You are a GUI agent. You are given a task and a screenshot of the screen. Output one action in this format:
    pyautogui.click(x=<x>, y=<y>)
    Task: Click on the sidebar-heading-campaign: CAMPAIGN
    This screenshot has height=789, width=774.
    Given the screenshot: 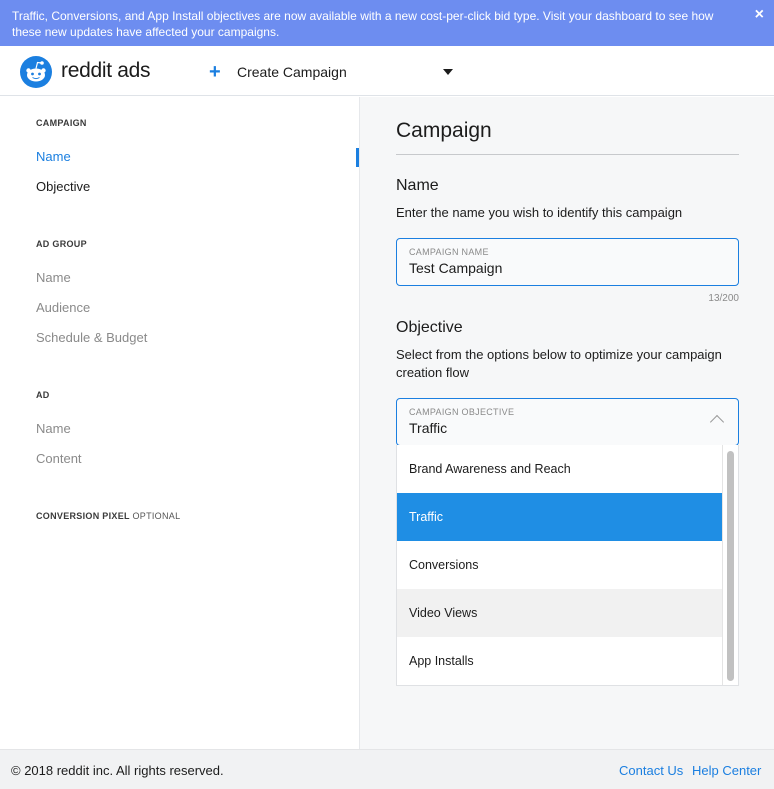 What is the action you would take?
    pyautogui.click(x=61, y=123)
    